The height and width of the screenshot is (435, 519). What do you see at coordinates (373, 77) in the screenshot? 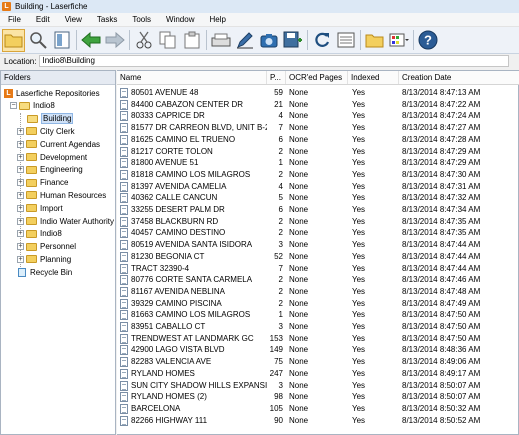
I see `column-header-indexed: Indexed` at bounding box center [373, 77].